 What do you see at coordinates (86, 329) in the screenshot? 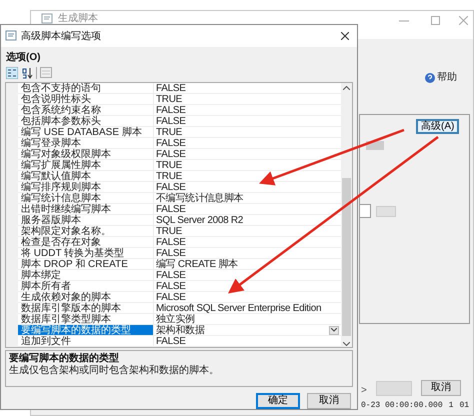
I see `property-name: 要编写脚本的数据的类型` at bounding box center [86, 329].